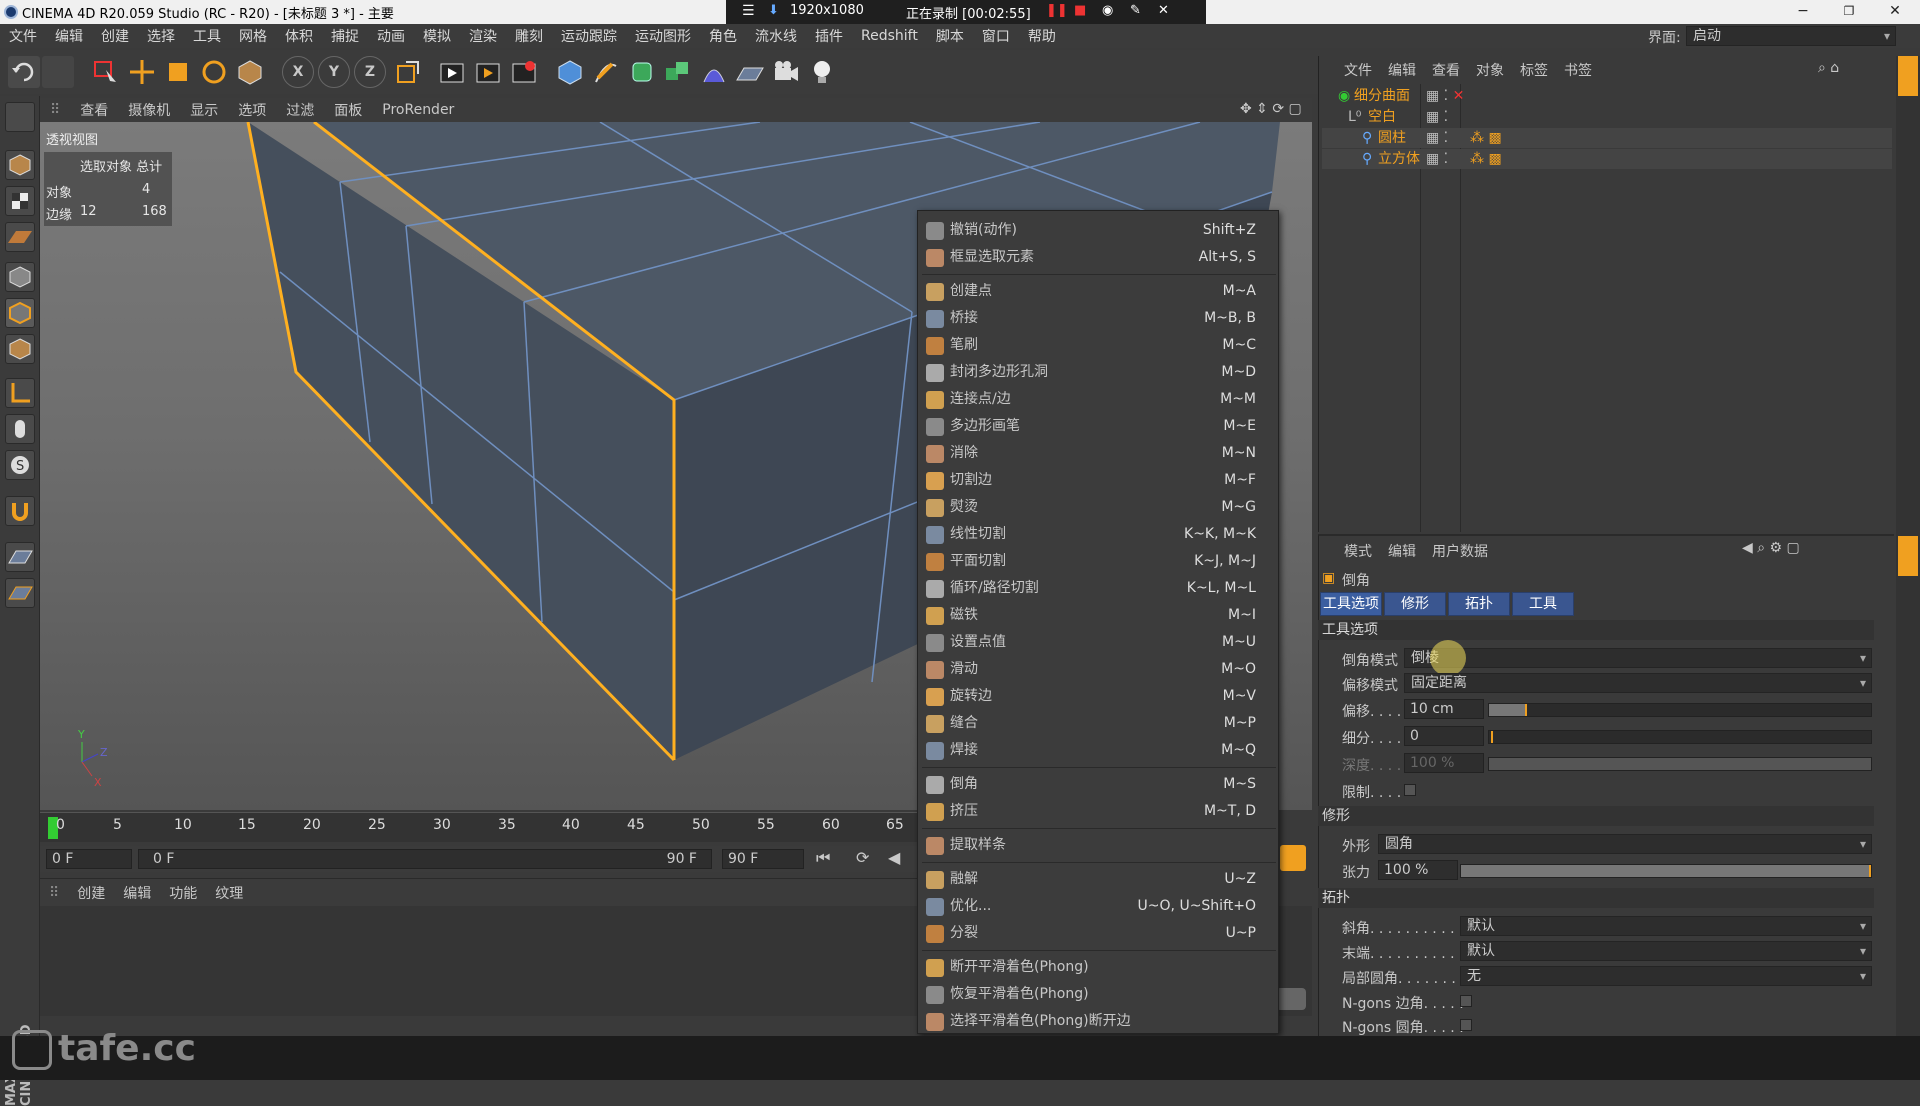 Image resolution: width=1920 pixels, height=1106 pixels. Describe the element at coordinates (1791, 36) in the screenshot. I see `layout-dropdown: 启动` at that location.